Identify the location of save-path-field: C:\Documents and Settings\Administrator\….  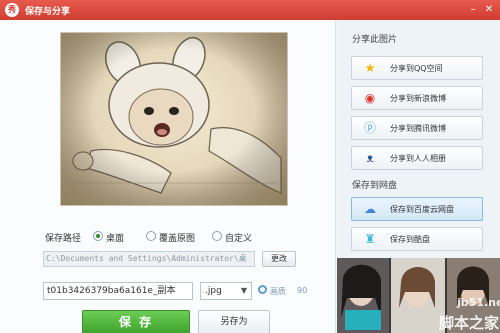
(149, 259).